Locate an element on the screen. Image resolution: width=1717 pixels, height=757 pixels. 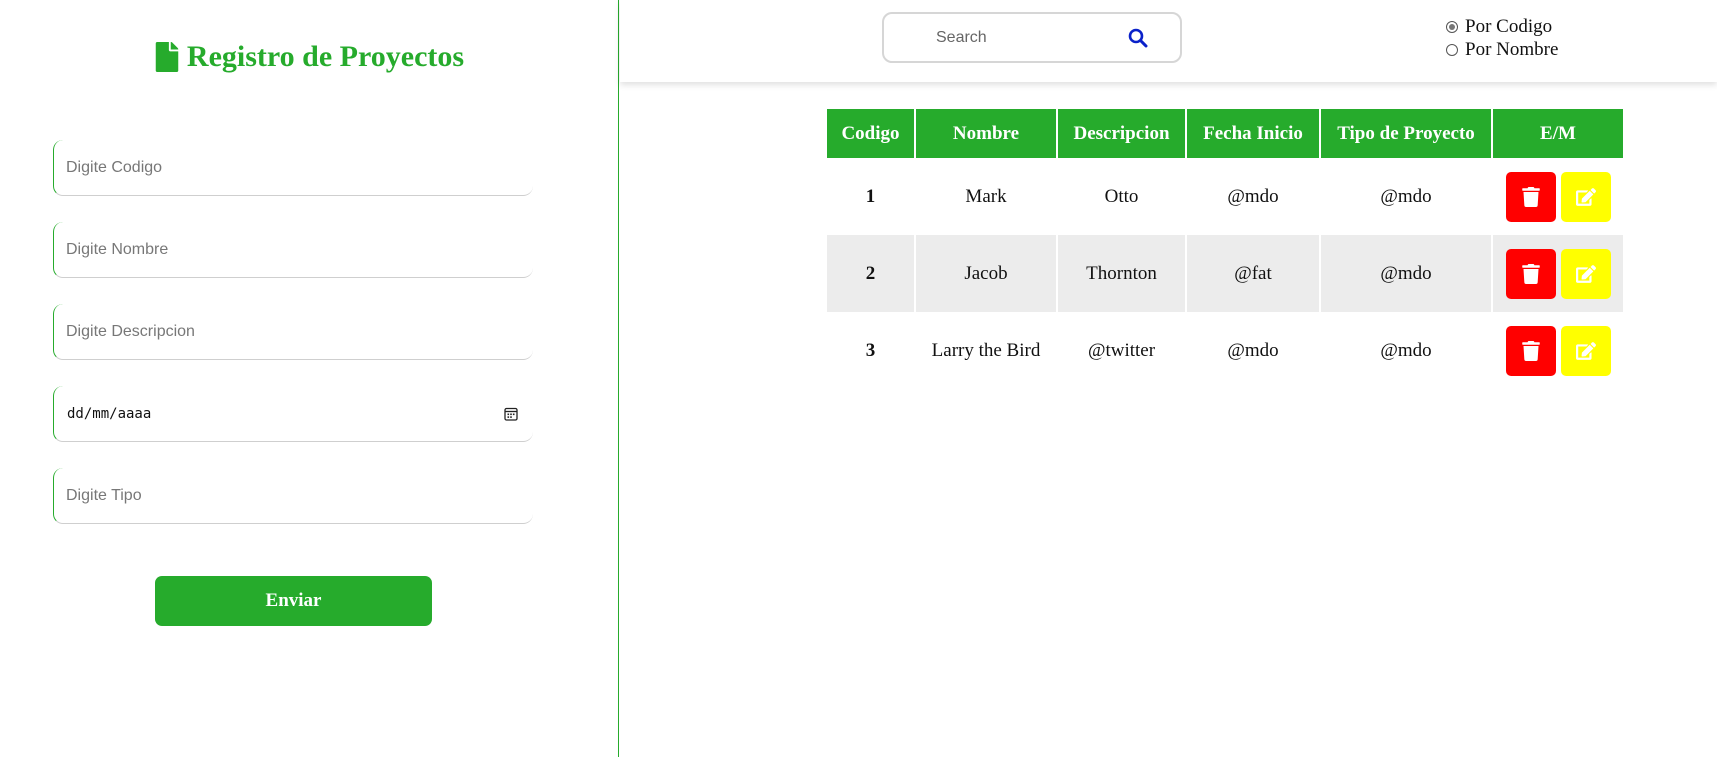
cell-nombre: Mark is located at coordinates (986, 196).